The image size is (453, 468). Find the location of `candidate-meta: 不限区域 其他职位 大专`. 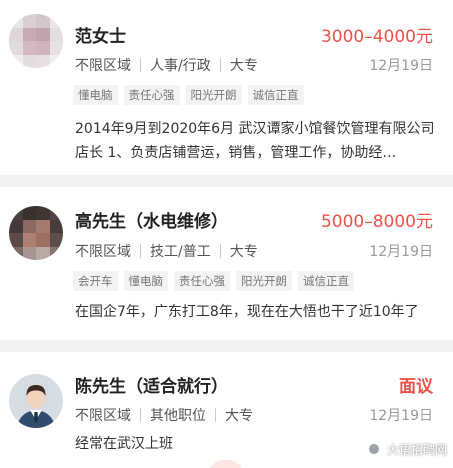

candidate-meta: 不限区域 其他职位 大专 is located at coordinates (164, 415).